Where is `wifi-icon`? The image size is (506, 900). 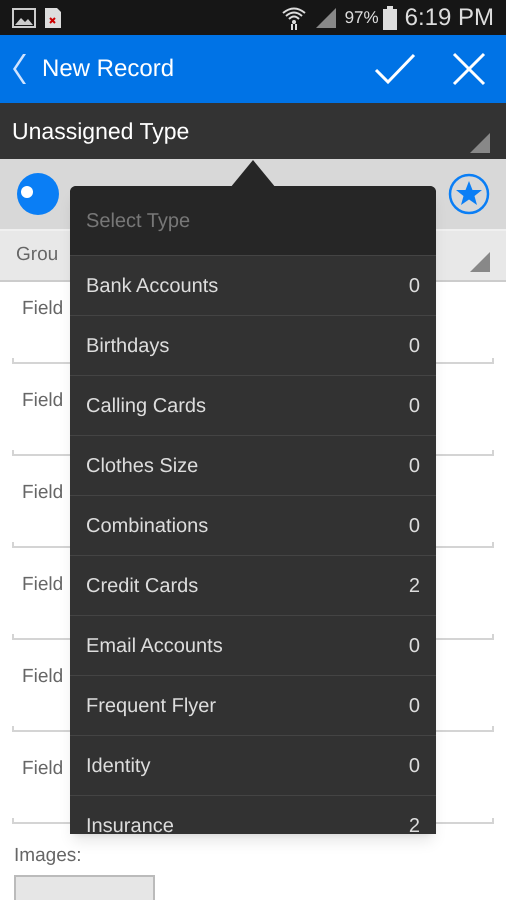 wifi-icon is located at coordinates (293, 17).